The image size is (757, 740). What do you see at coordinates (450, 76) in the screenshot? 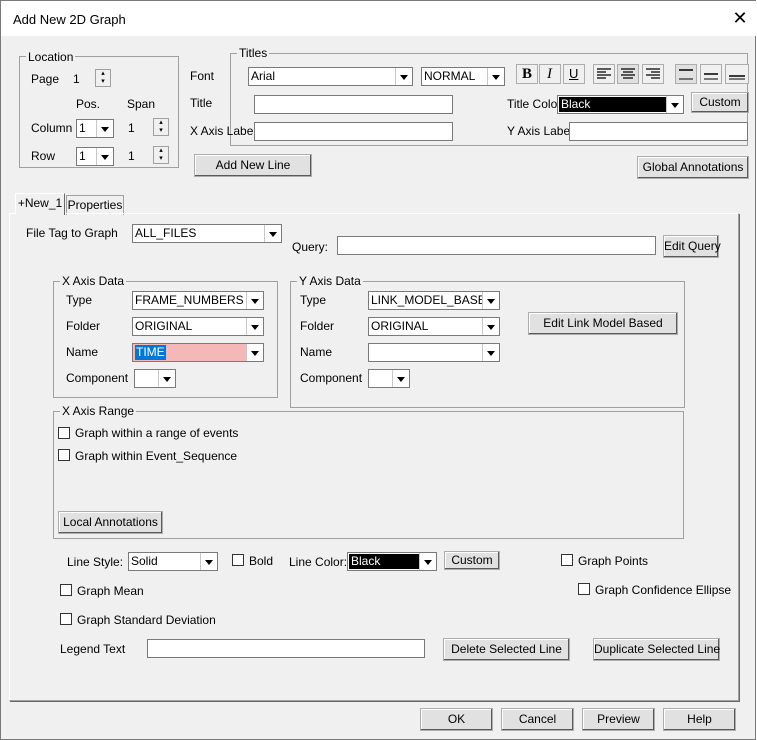
I see `font-style-value: NORMAL` at bounding box center [450, 76].